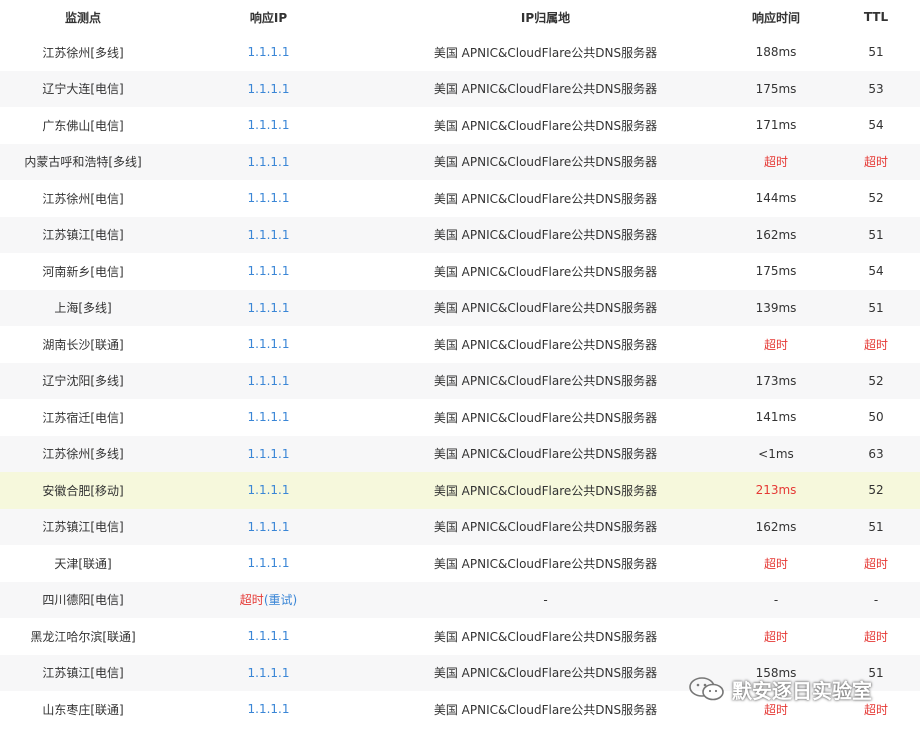  Describe the element at coordinates (83, 161) in the screenshot. I see `cell-site: 内蒙古呼和浩特[多线]` at that location.